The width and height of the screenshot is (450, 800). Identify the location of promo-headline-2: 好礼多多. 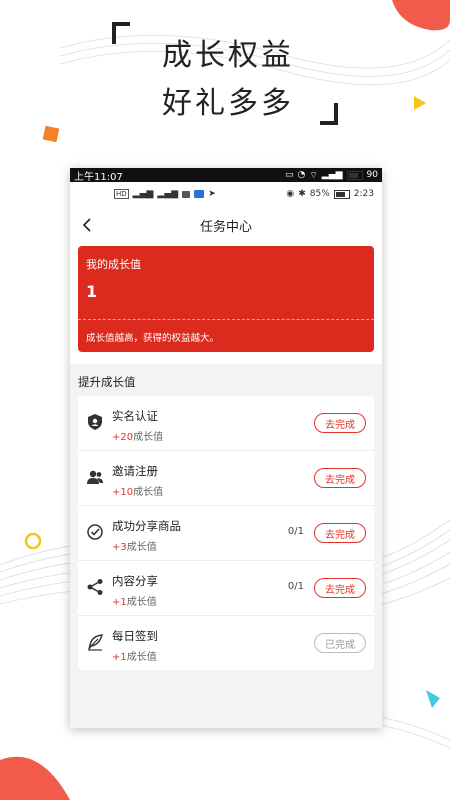
(228, 103).